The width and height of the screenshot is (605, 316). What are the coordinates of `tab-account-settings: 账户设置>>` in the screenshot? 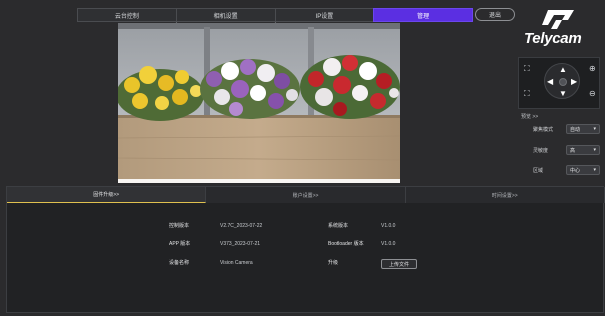 It's located at (306, 195).